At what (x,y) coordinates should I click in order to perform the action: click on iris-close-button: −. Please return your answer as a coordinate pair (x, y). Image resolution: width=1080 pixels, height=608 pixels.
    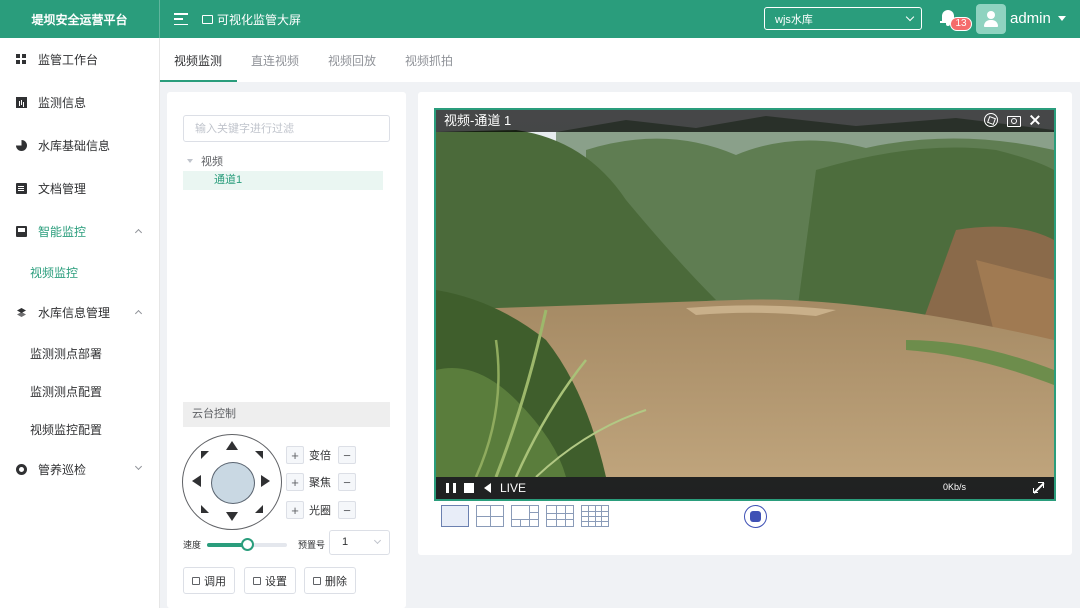
    Looking at the image, I should click on (347, 510).